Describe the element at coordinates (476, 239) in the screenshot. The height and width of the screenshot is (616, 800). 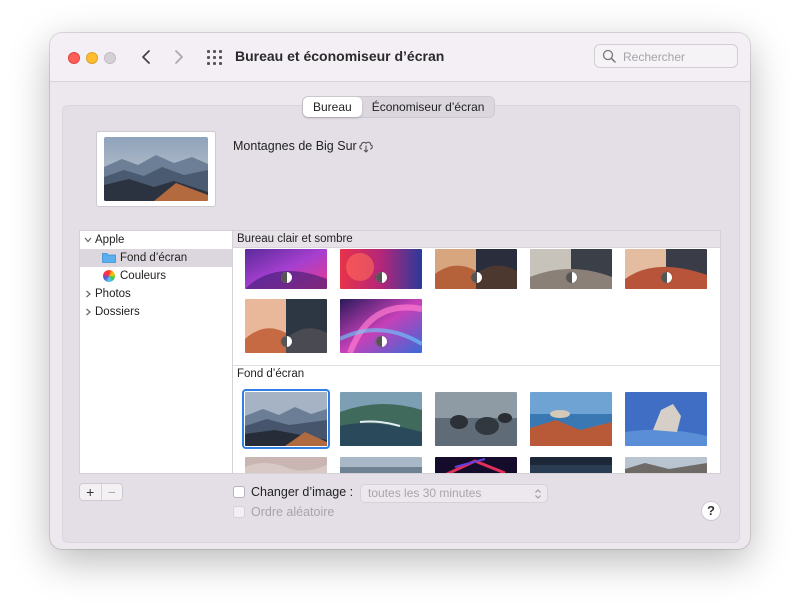
I see `section-header-dynamic: Bureau clair et sombre` at that location.